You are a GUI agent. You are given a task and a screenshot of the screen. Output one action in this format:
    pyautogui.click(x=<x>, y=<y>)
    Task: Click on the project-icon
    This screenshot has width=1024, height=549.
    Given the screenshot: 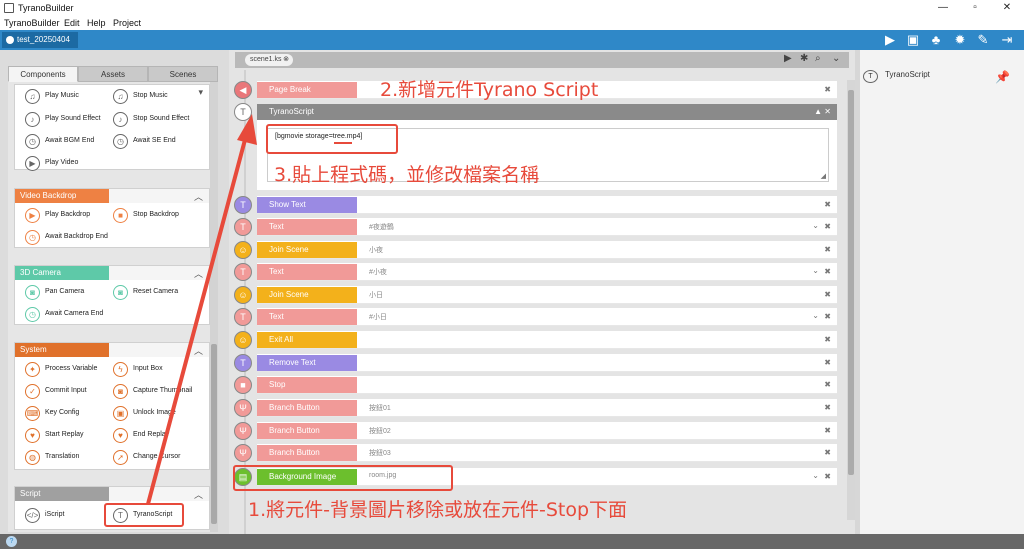 What is the action you would take?
    pyautogui.click(x=10, y=40)
    